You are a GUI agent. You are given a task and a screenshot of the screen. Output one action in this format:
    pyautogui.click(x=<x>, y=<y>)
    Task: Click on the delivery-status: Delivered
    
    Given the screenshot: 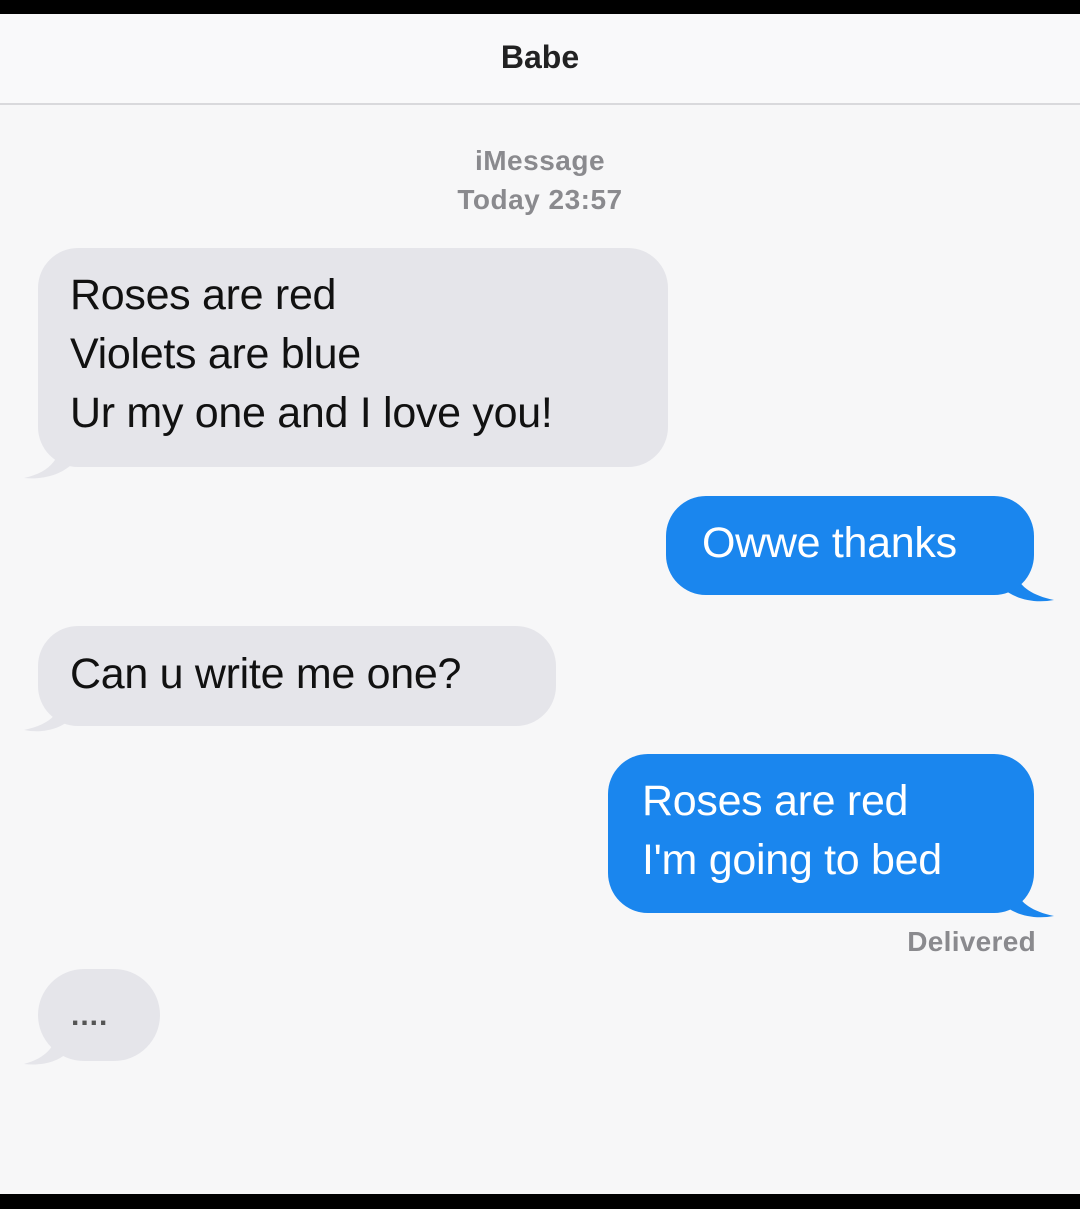 What is the action you would take?
    pyautogui.click(x=971, y=941)
    